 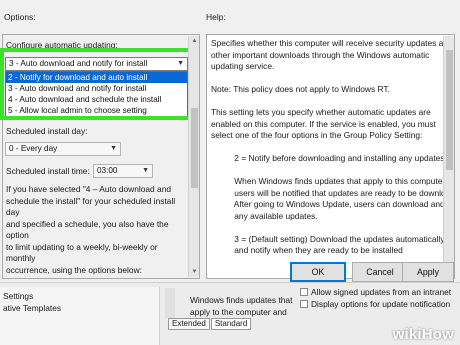 I want to click on tree-scrollbar, so click(x=170, y=303).